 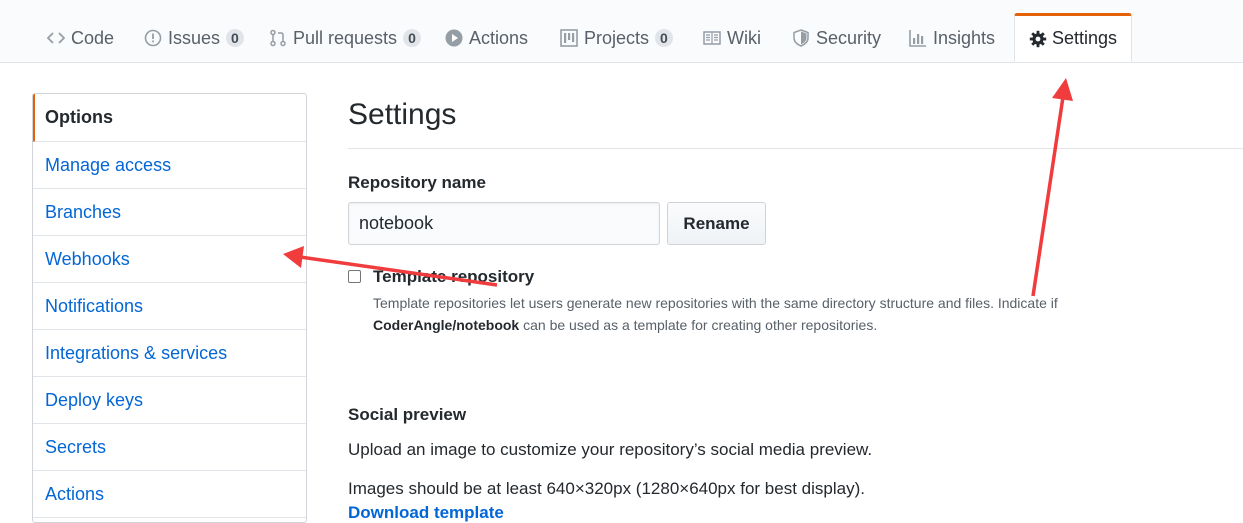 I want to click on title-divider, so click(x=795, y=148).